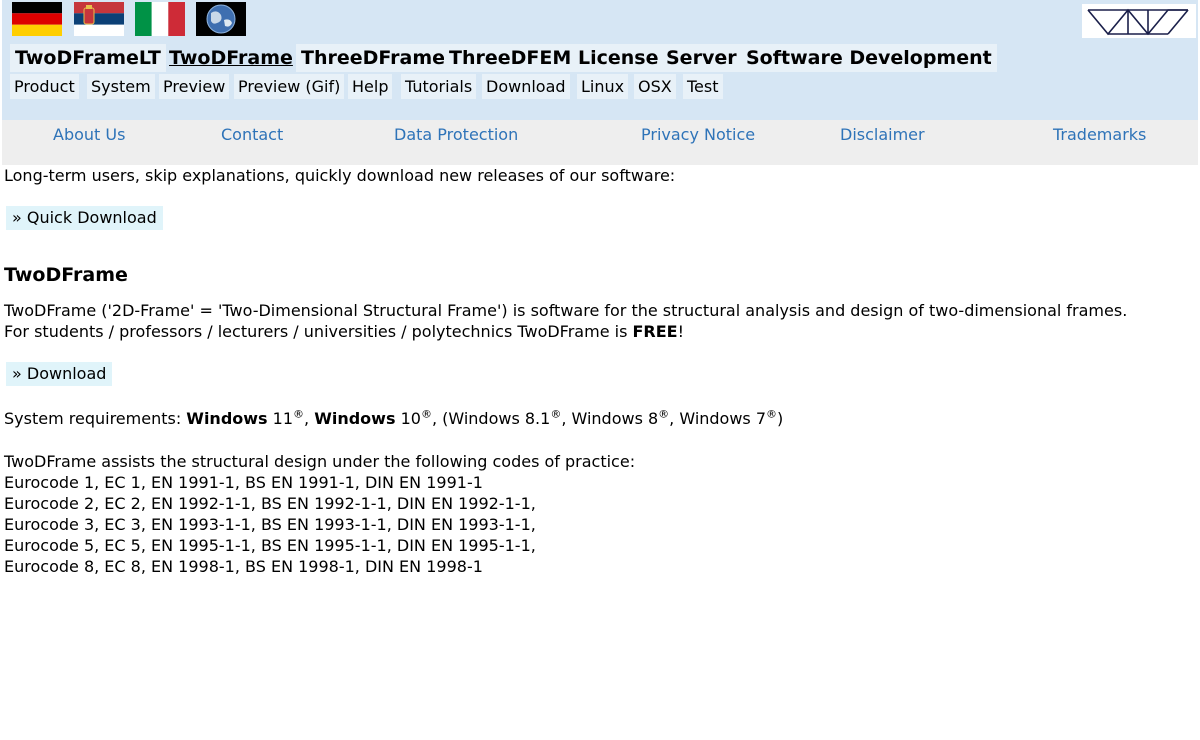  Describe the element at coordinates (655, 331) in the screenshot. I see `free-label: FREE` at that location.